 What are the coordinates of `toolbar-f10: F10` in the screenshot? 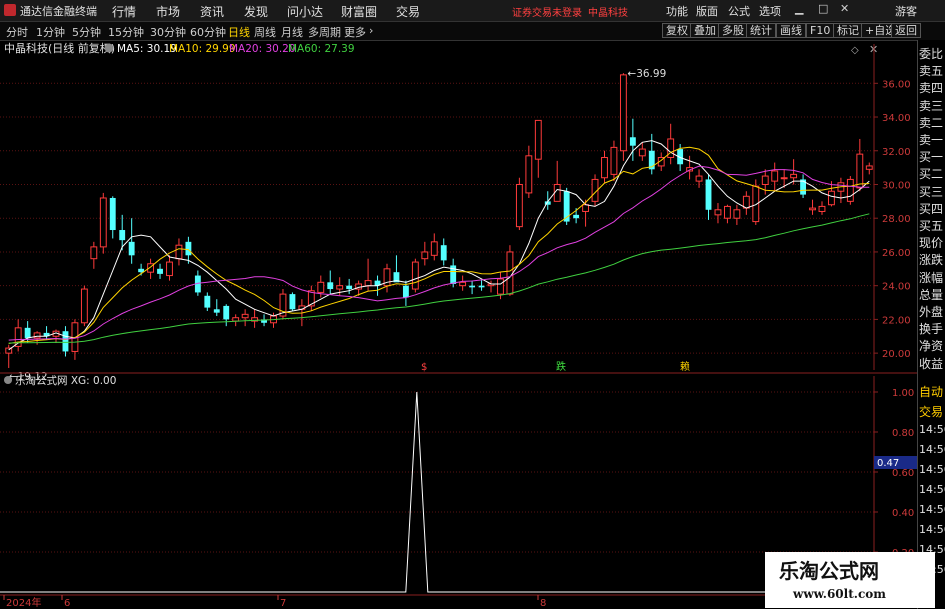 It's located at (820, 30).